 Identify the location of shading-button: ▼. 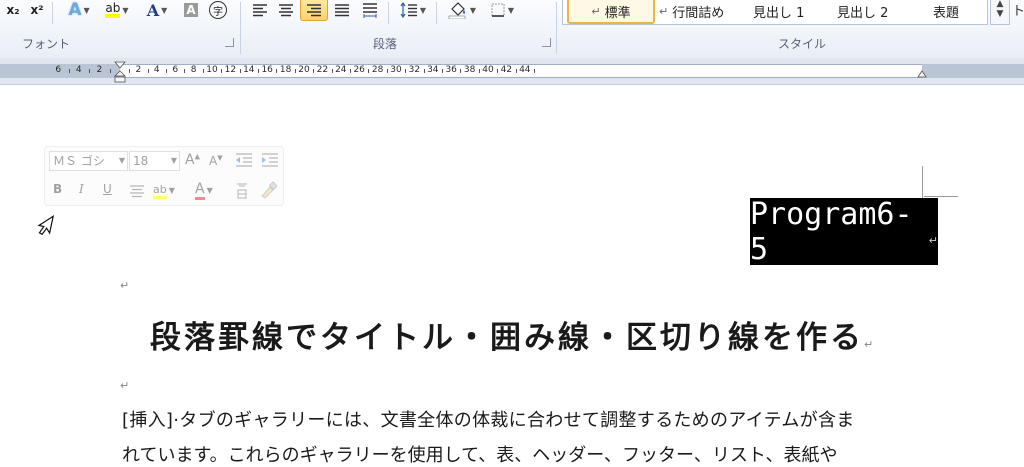
(462, 10).